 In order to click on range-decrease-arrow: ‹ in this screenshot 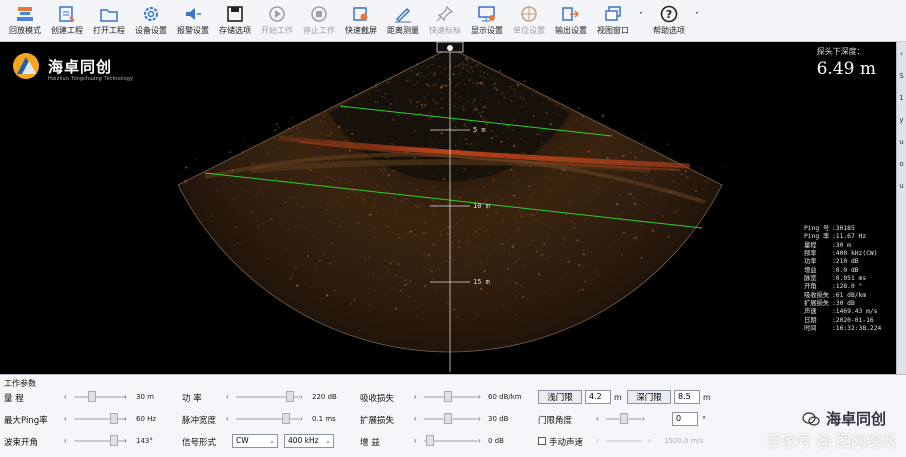, I will do `click(65, 396)`.